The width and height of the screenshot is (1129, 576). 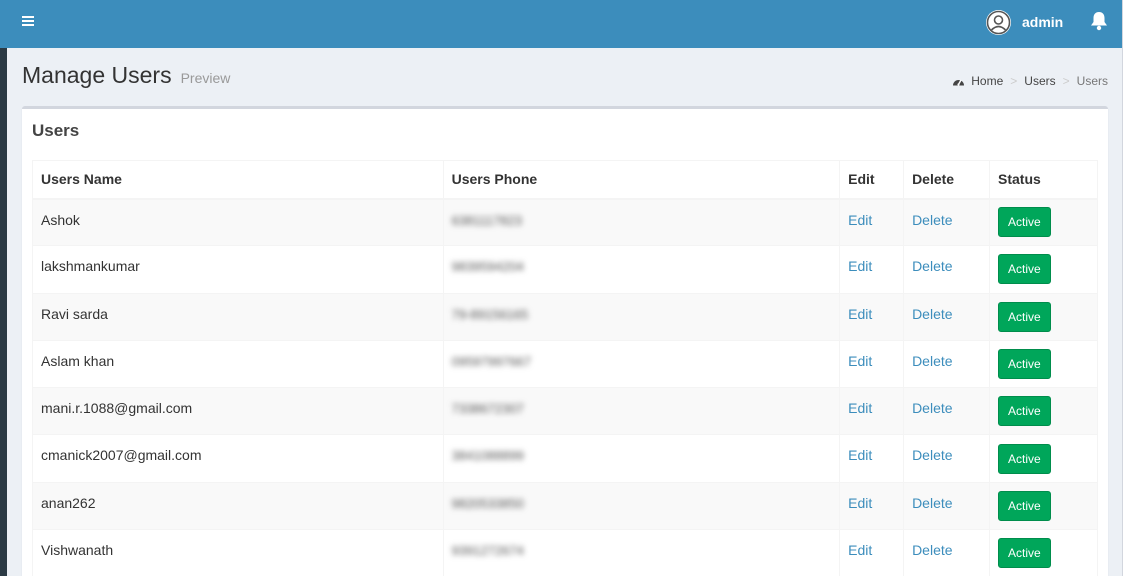 I want to click on user-phone-cell: 6381117823, so click(x=641, y=222).